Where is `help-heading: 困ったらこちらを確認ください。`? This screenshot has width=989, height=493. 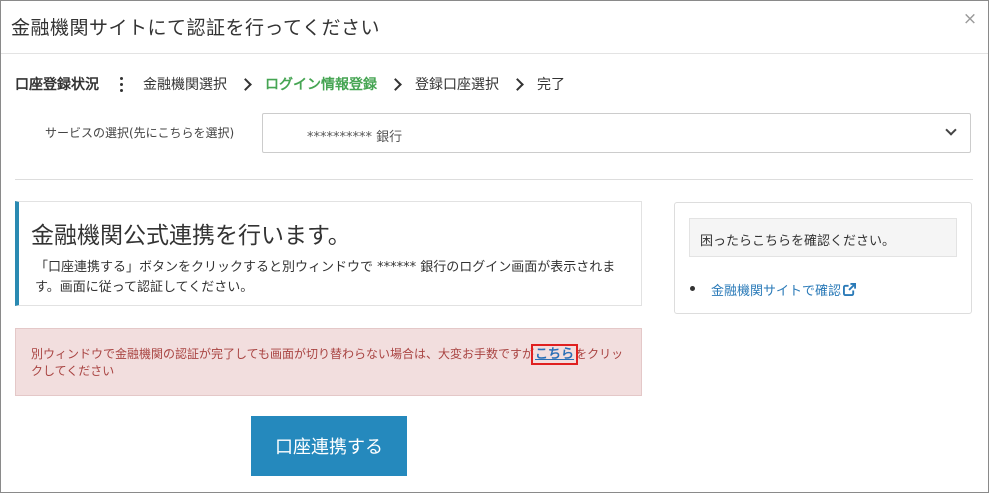
help-heading: 困ったらこちらを確認ください。 is located at coordinates (823, 237).